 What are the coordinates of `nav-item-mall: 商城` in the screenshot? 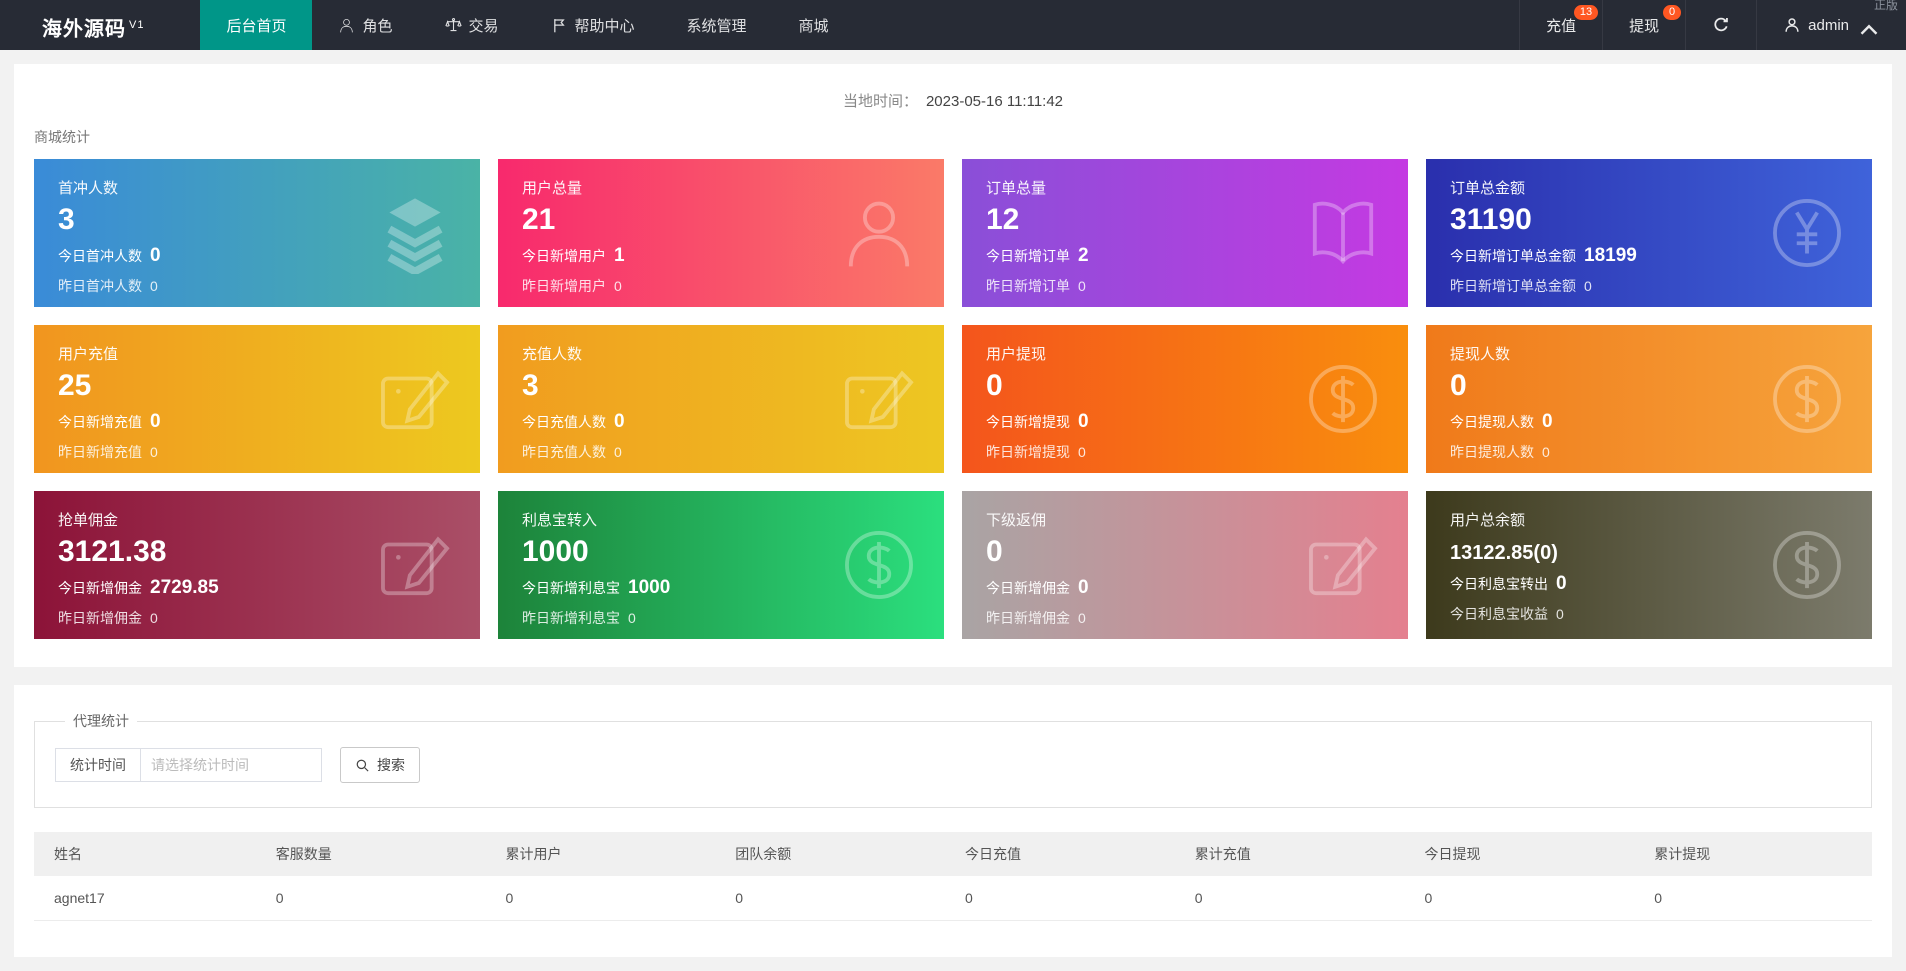 It's located at (814, 25).